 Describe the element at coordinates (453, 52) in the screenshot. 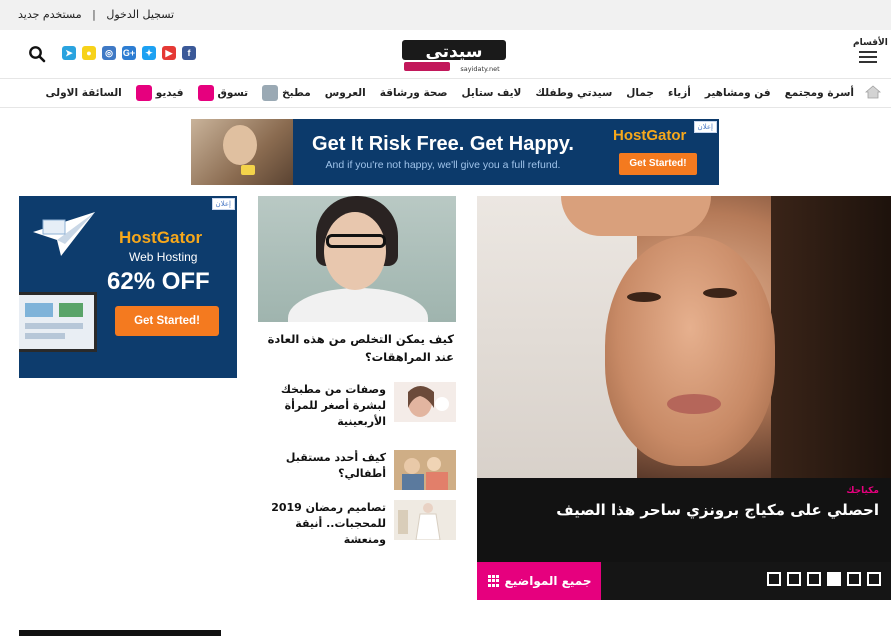

I see `logo-text: سيدتي` at that location.